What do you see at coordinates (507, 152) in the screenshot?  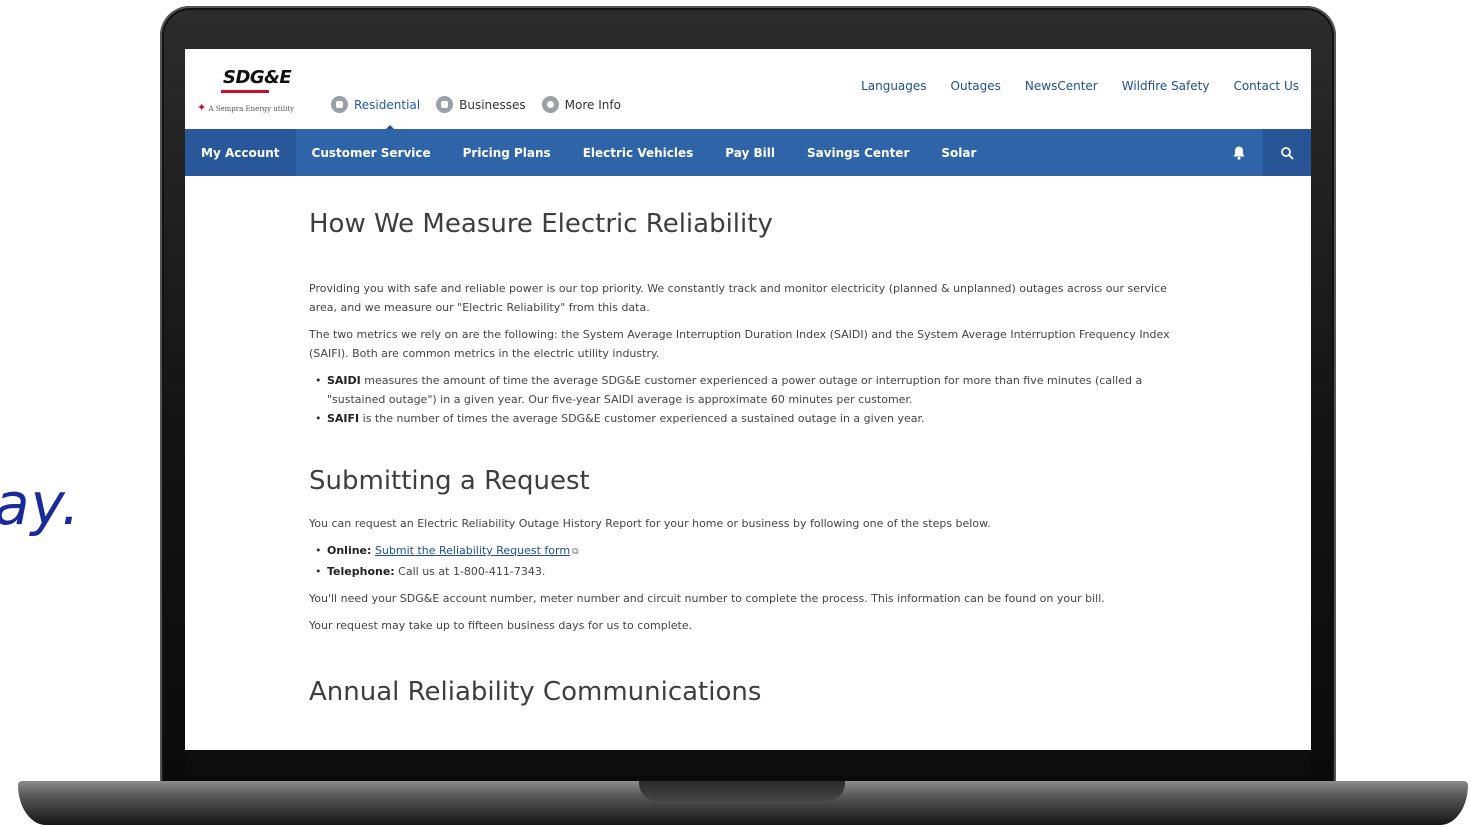 I see `nav-item-pricing-plans: Pricing Plans` at bounding box center [507, 152].